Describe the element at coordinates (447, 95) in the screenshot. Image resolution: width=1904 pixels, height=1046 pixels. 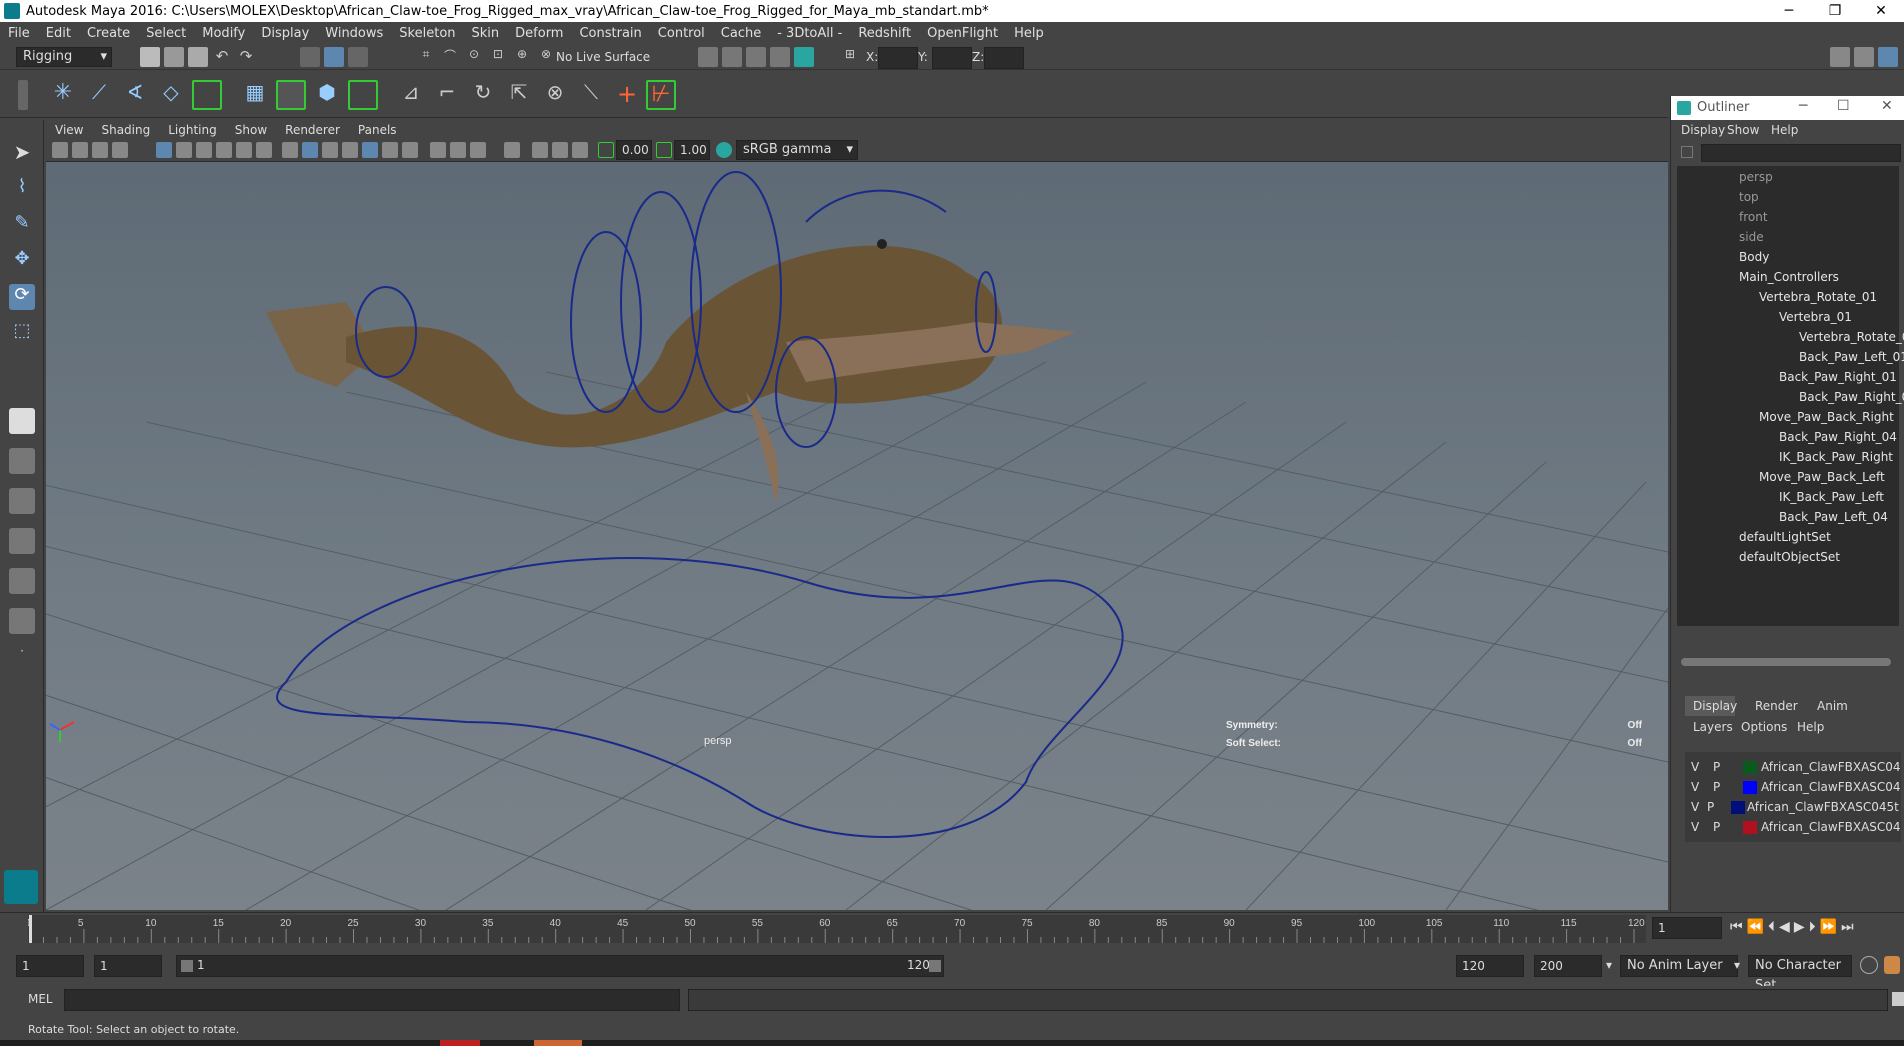
I see `aim-constraint-icon: ⌐` at that location.